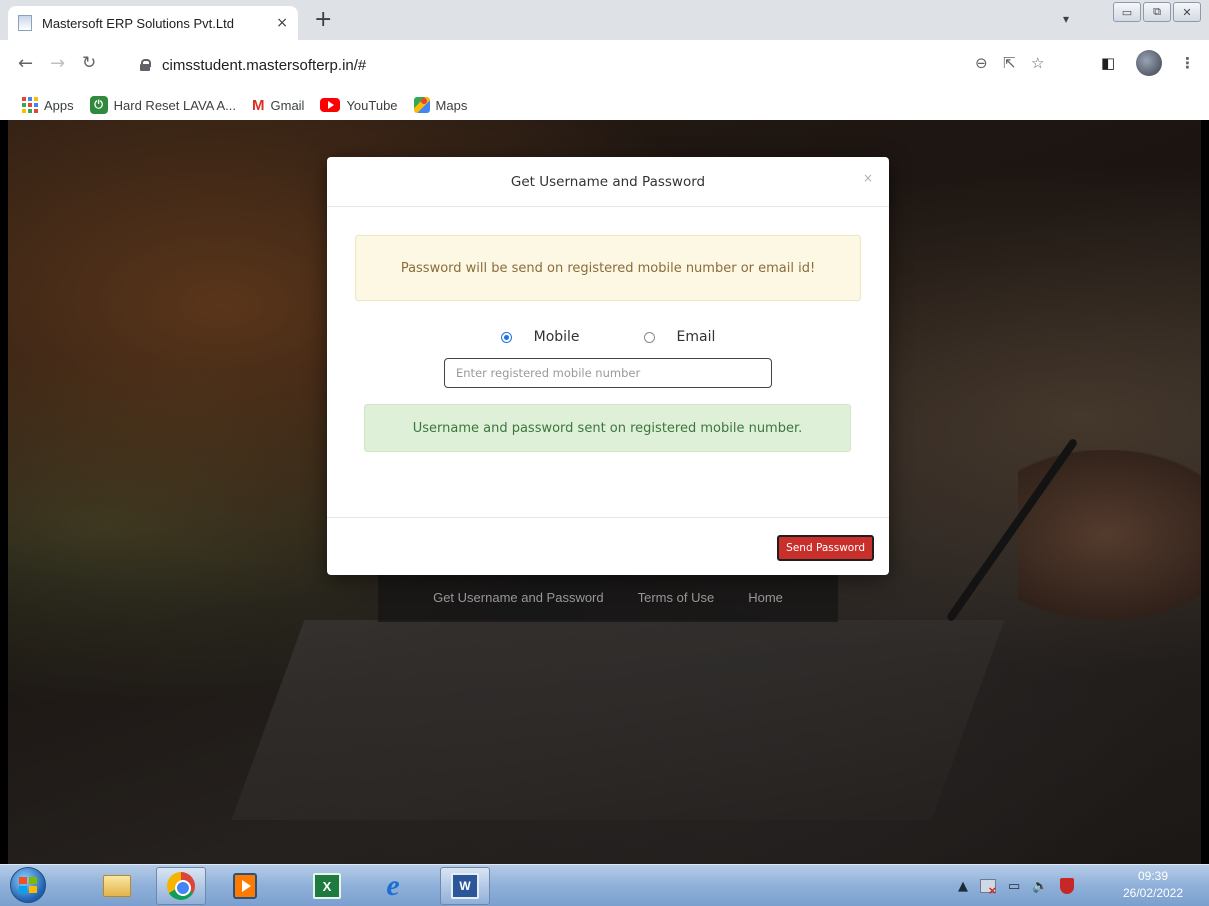 The height and width of the screenshot is (906, 1209). Describe the element at coordinates (518, 597) in the screenshot. I see `footer-link-get-credentials: Get Username and Password` at that location.